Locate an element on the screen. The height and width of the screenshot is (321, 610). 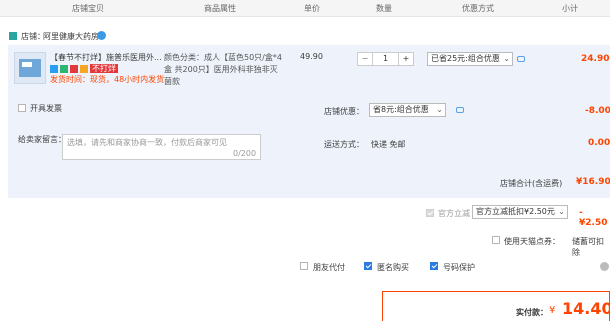
column-header: 店铺宝贝 商品属性 单价 数量 优惠方式 小计 is located at coordinates (305, 8).